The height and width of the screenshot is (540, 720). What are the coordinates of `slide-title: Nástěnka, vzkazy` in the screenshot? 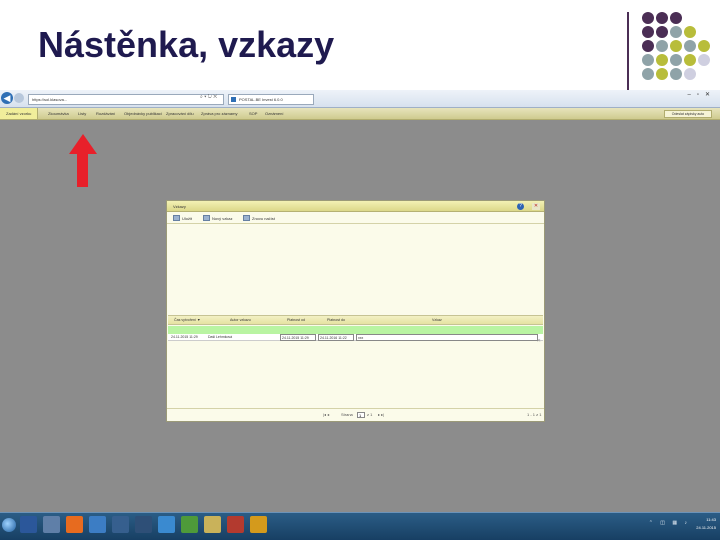 It's located at (186, 44).